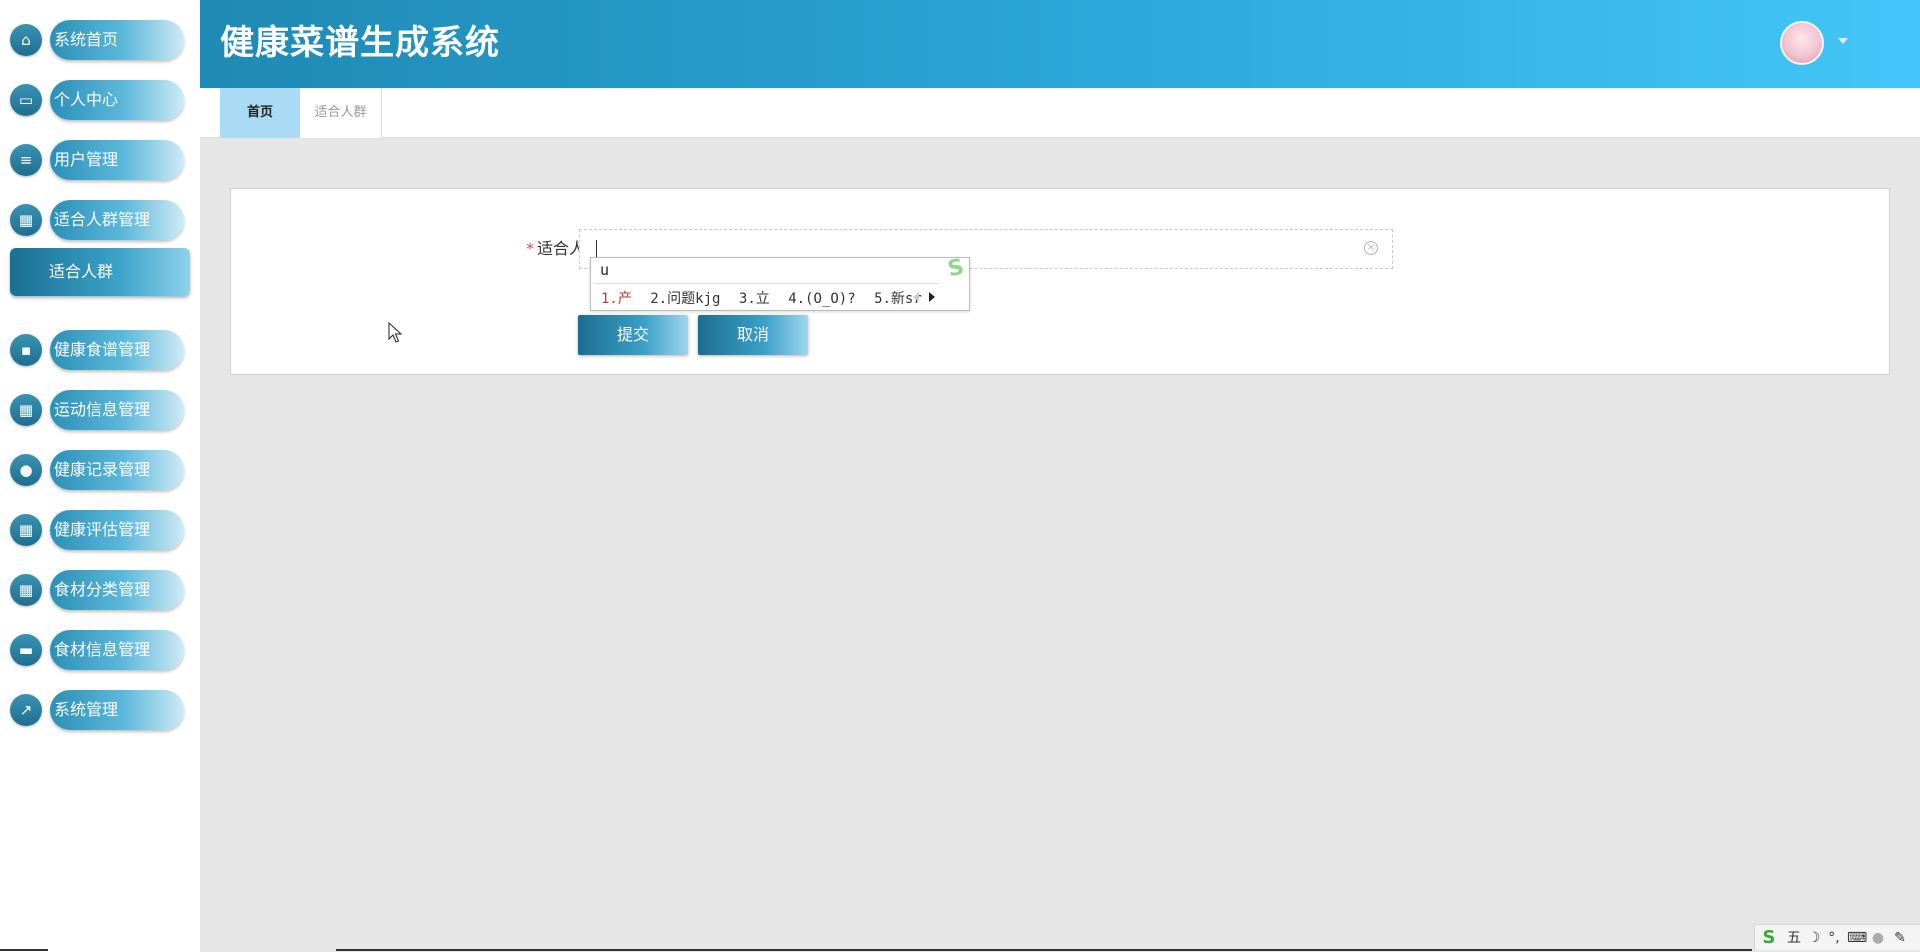  Describe the element at coordinates (1814, 938) in the screenshot. I see `moon-icon: ☽` at that location.